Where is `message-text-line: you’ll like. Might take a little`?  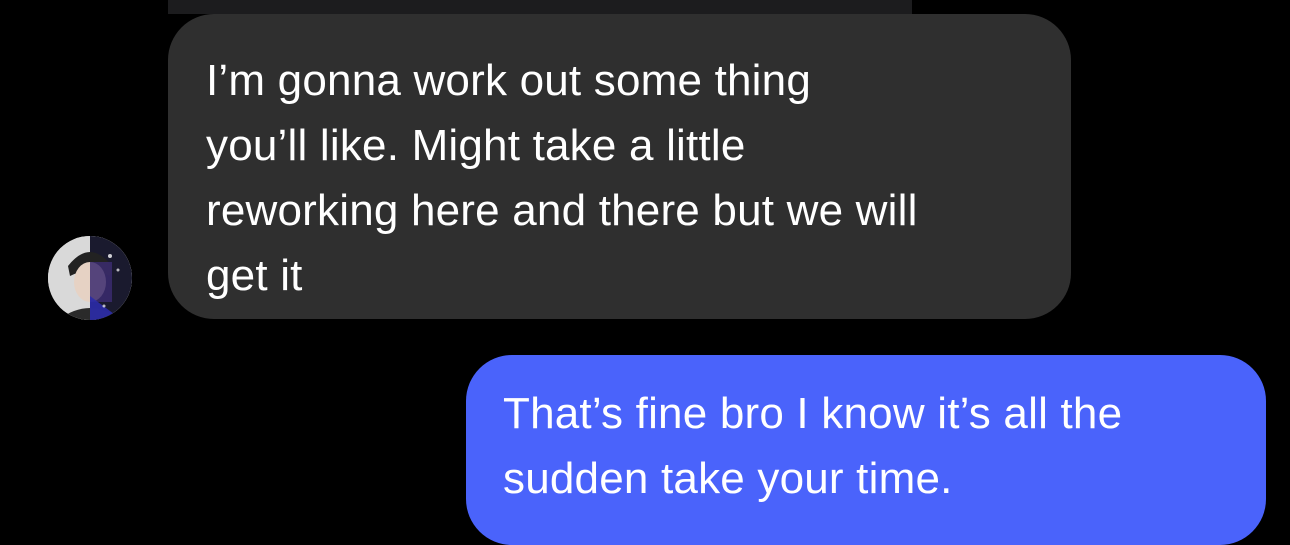
message-text-line: you’ll like. Might take a little is located at coordinates (476, 145).